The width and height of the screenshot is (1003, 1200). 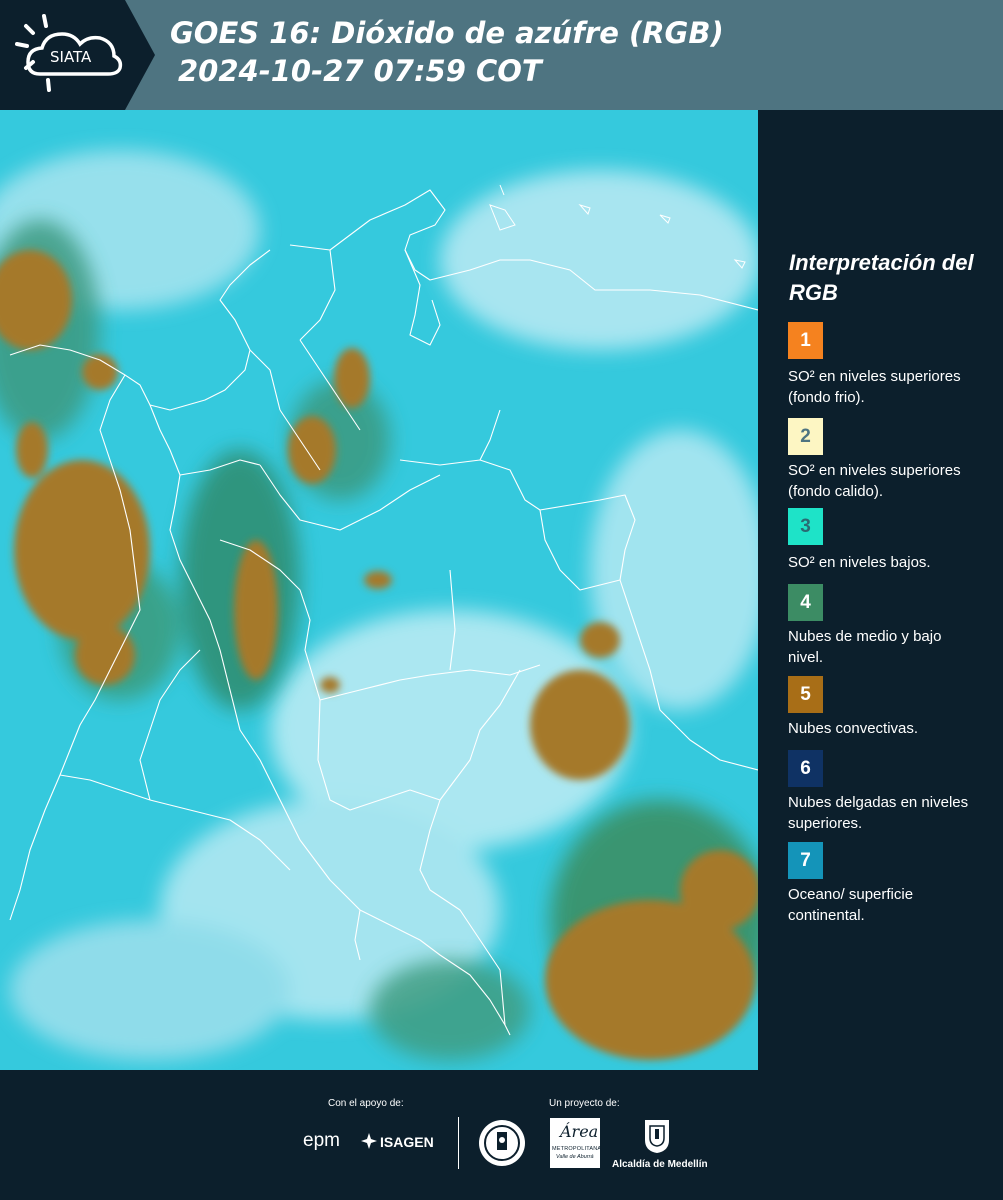 What do you see at coordinates (321, 1140) in the screenshot?
I see `epm-logo: epm` at bounding box center [321, 1140].